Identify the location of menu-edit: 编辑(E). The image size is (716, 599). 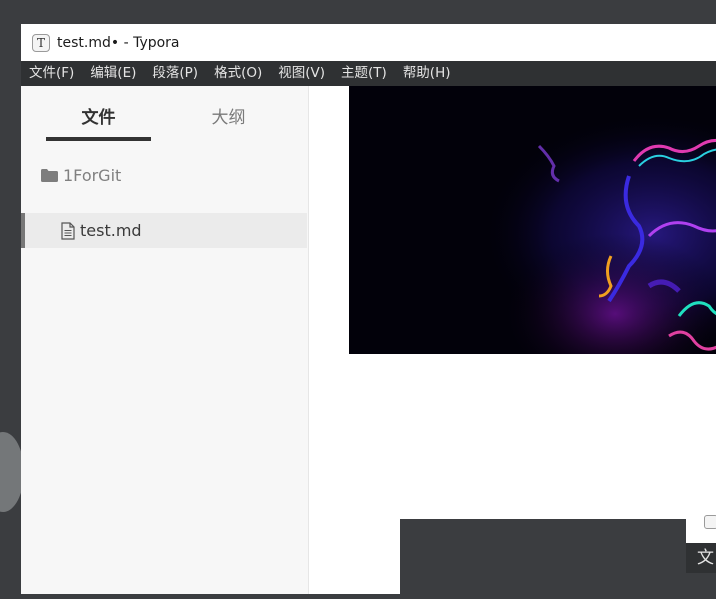
(113, 73).